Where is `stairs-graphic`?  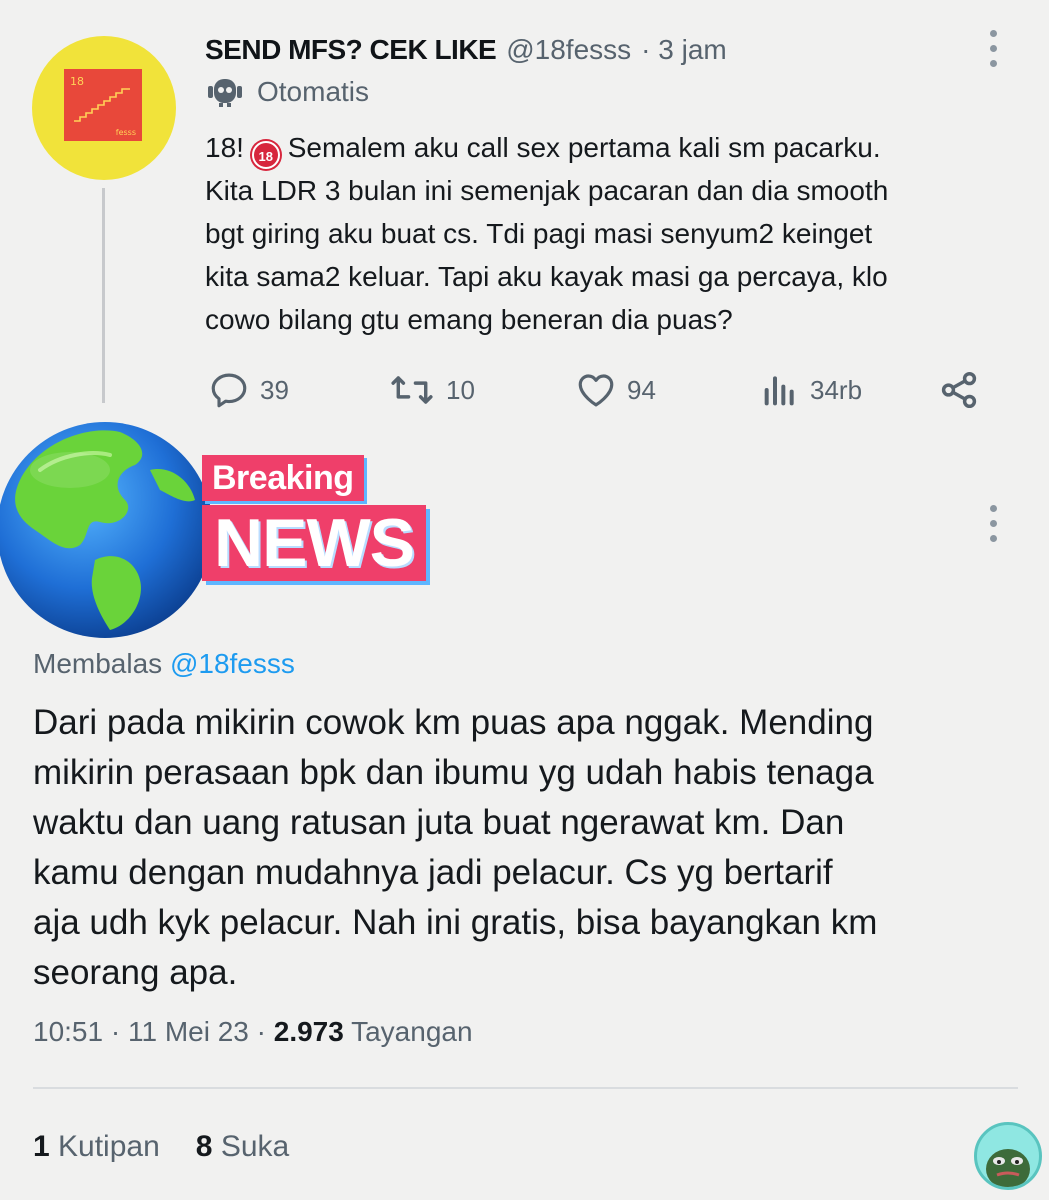
stairs-graphic is located at coordinates (102, 105).